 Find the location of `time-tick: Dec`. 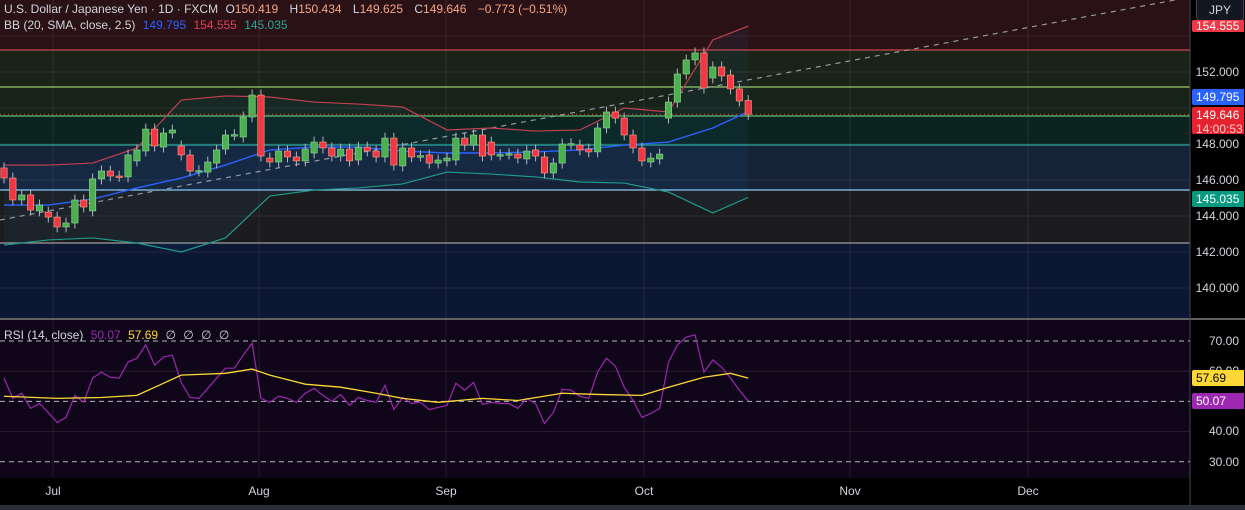

time-tick: Dec is located at coordinates (1028, 491).